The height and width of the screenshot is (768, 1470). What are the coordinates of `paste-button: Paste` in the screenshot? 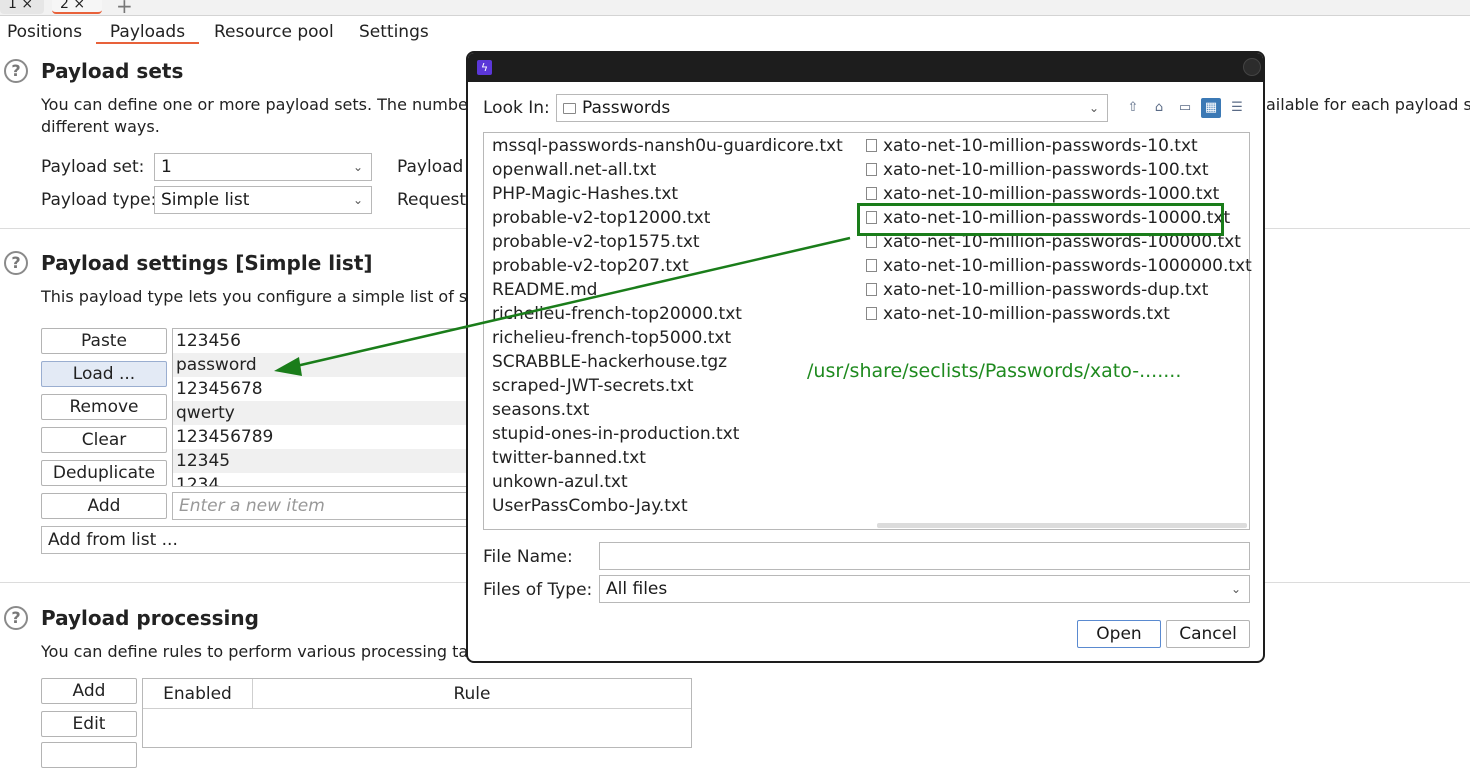 It's located at (104, 341).